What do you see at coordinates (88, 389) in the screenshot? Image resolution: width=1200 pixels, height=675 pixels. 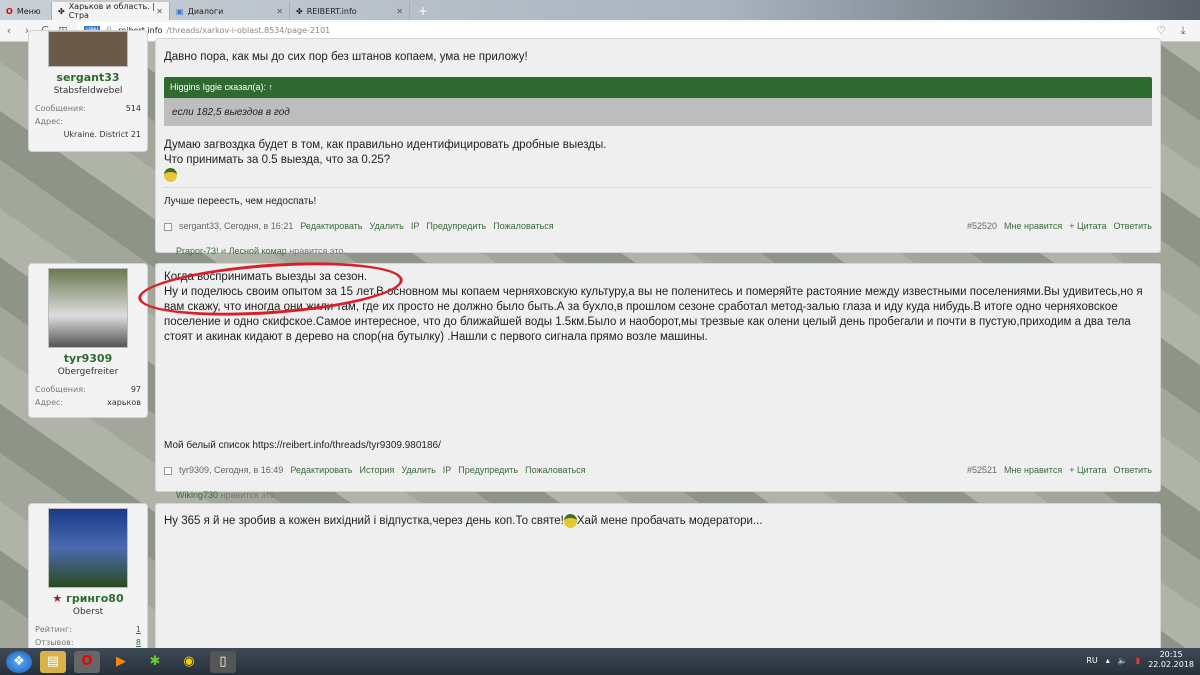 I see `stat-row: Сообщения: 97` at bounding box center [88, 389].